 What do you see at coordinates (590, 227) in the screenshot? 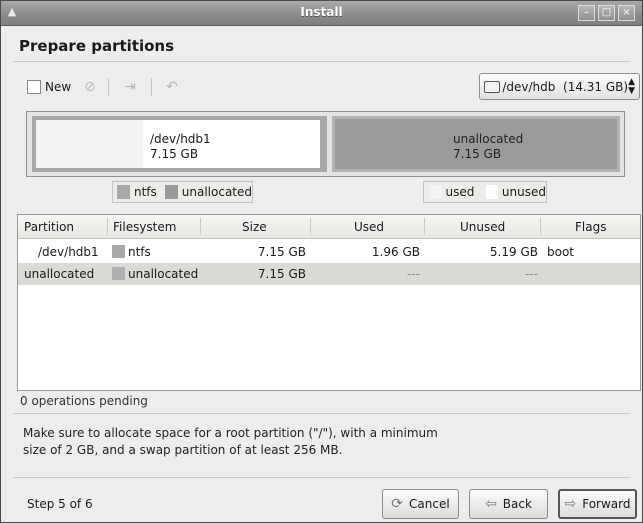
I see `column-header-flags: Flags` at bounding box center [590, 227].